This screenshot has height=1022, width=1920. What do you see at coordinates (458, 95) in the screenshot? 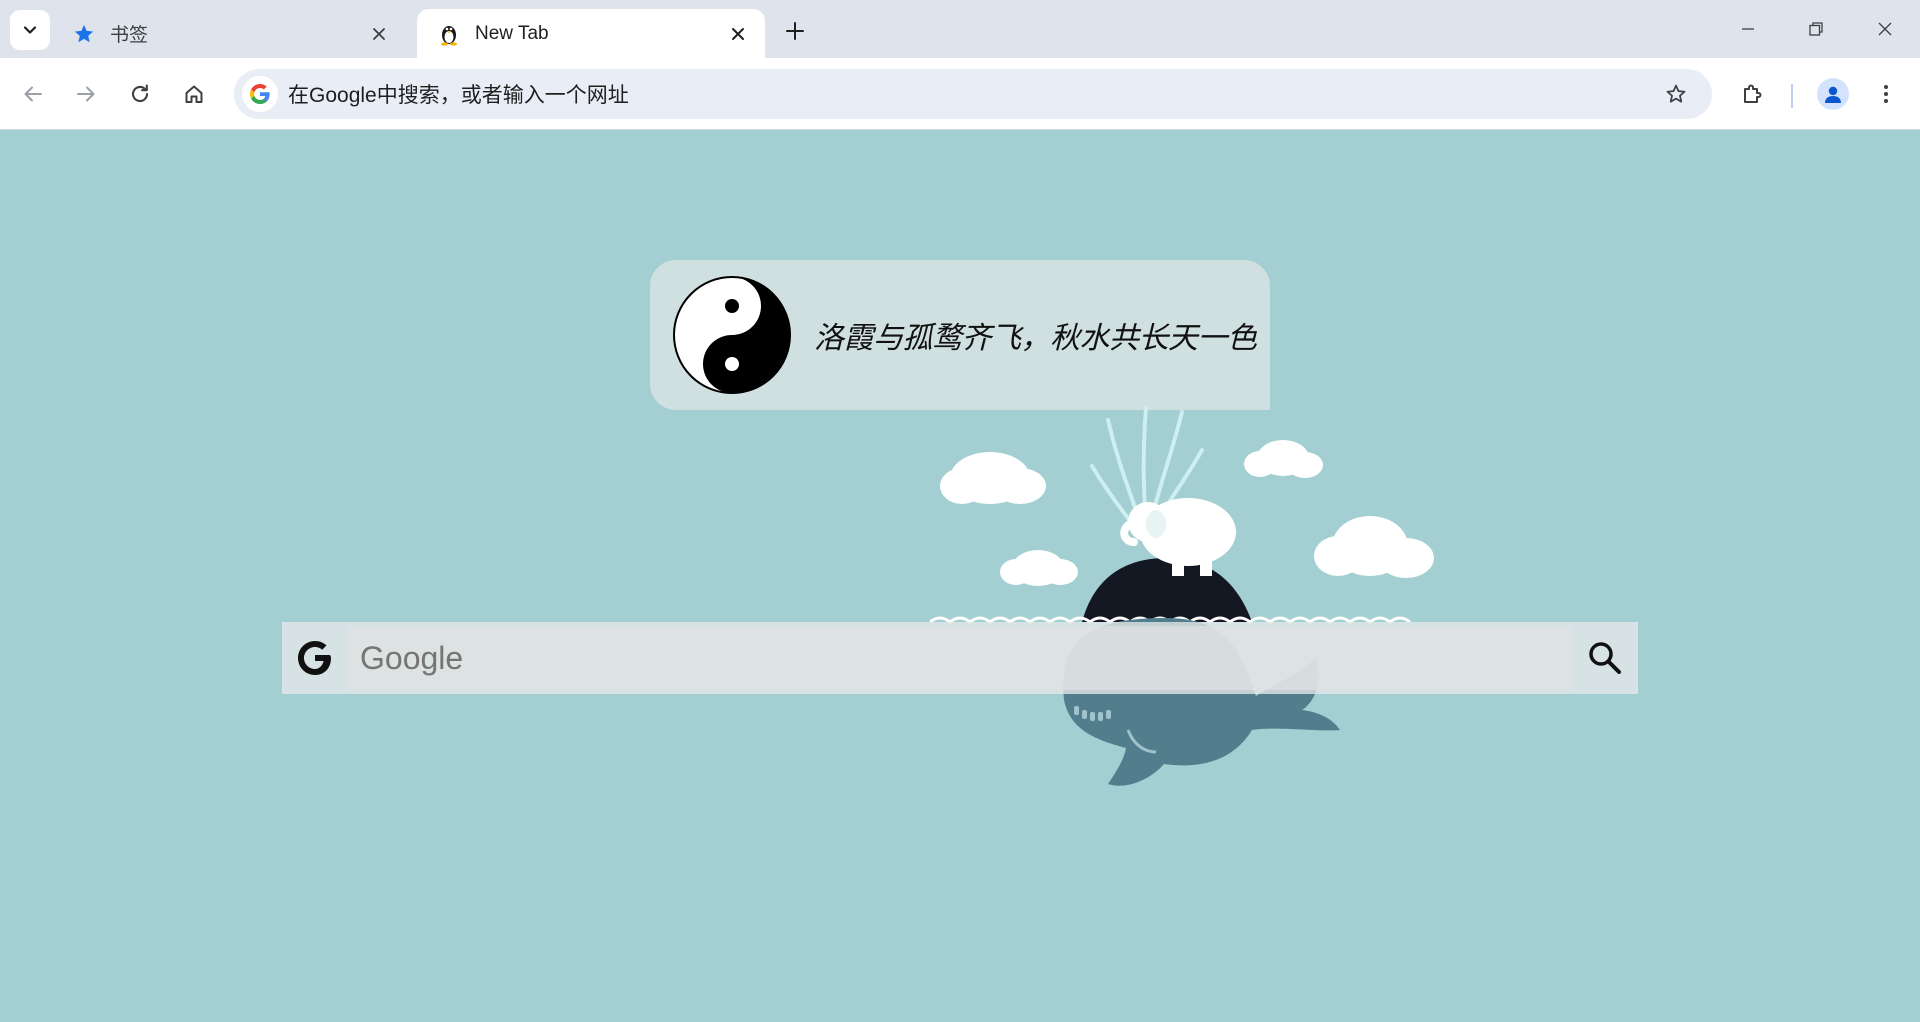
I see `address-bar-text: 在Google中搜索，或者输入一个网址` at bounding box center [458, 95].